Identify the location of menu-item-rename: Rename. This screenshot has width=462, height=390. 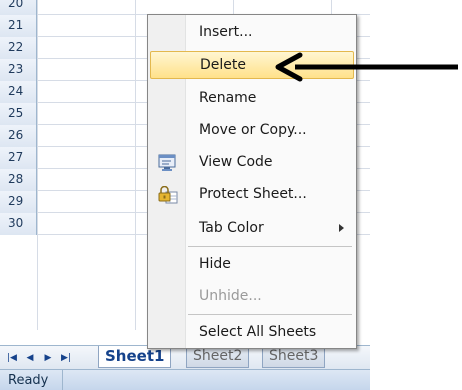
(252, 99).